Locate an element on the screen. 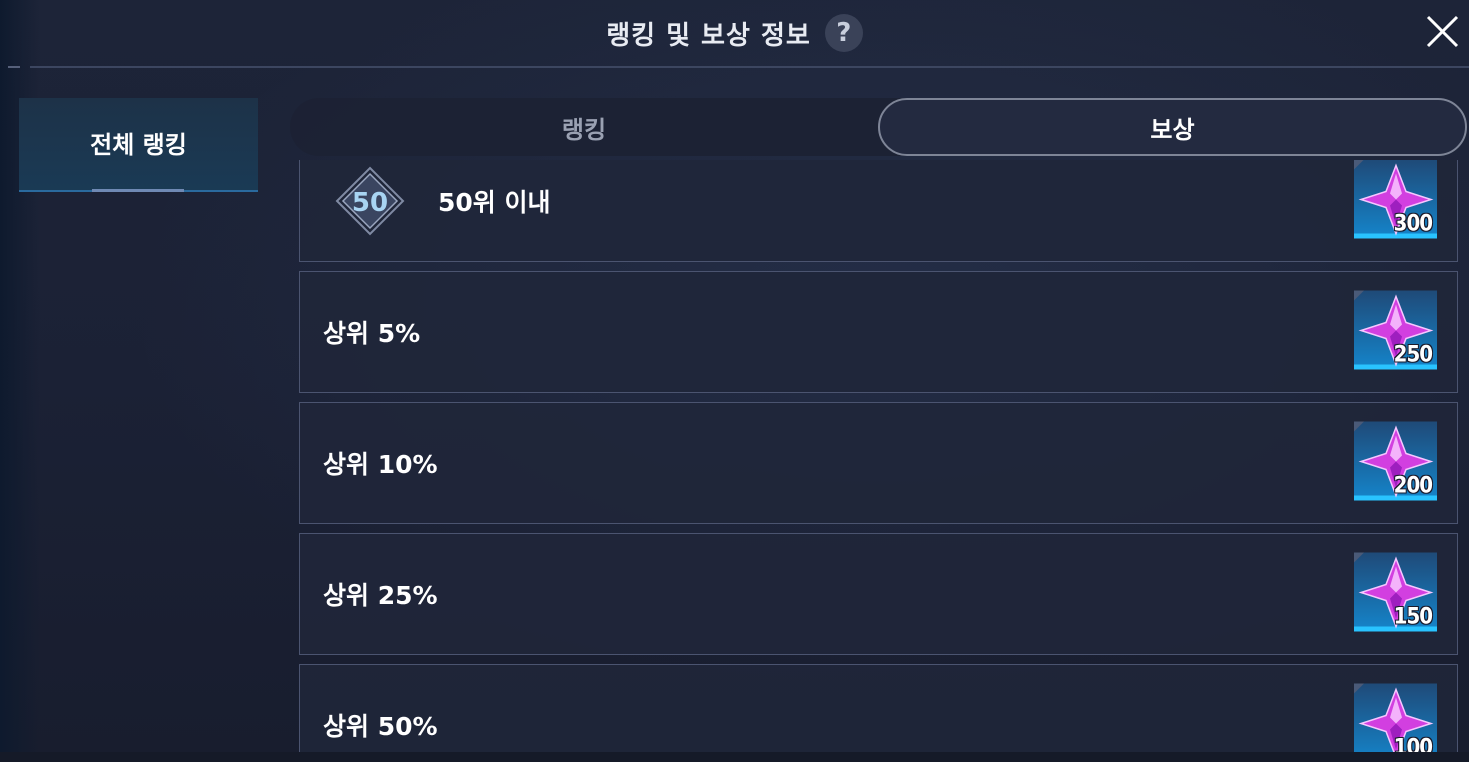 This screenshot has height=762, width=1469. reward-item: 250 is located at coordinates (1395, 332).